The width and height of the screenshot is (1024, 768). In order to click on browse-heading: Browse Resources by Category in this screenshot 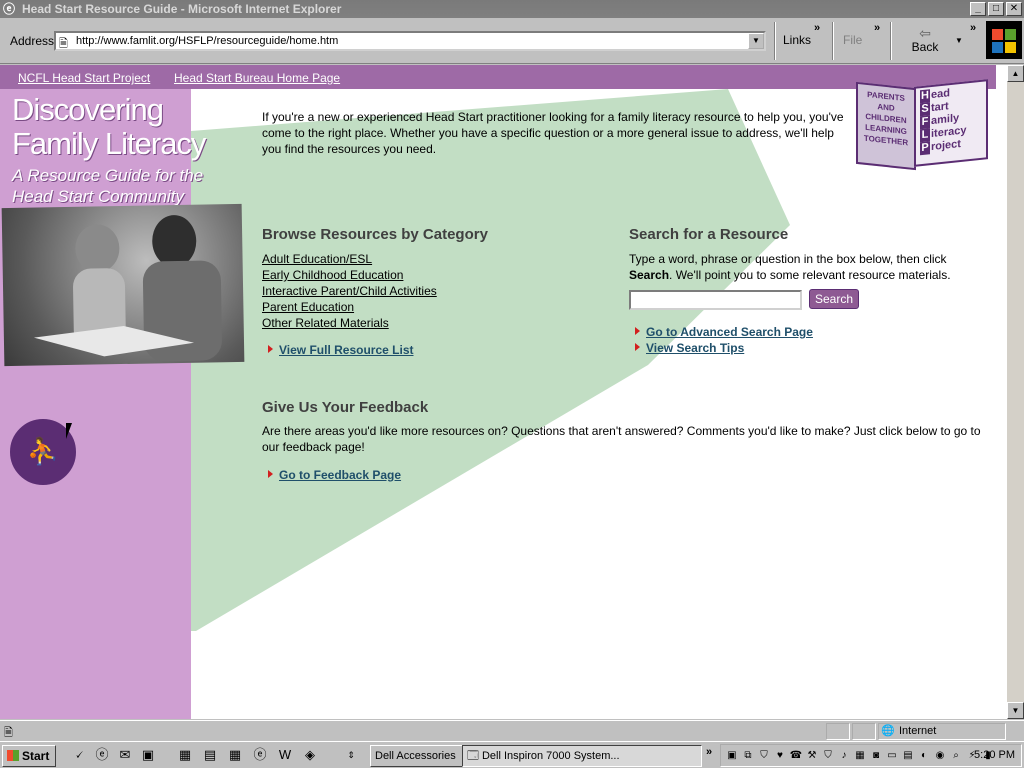, I will do `click(375, 234)`.